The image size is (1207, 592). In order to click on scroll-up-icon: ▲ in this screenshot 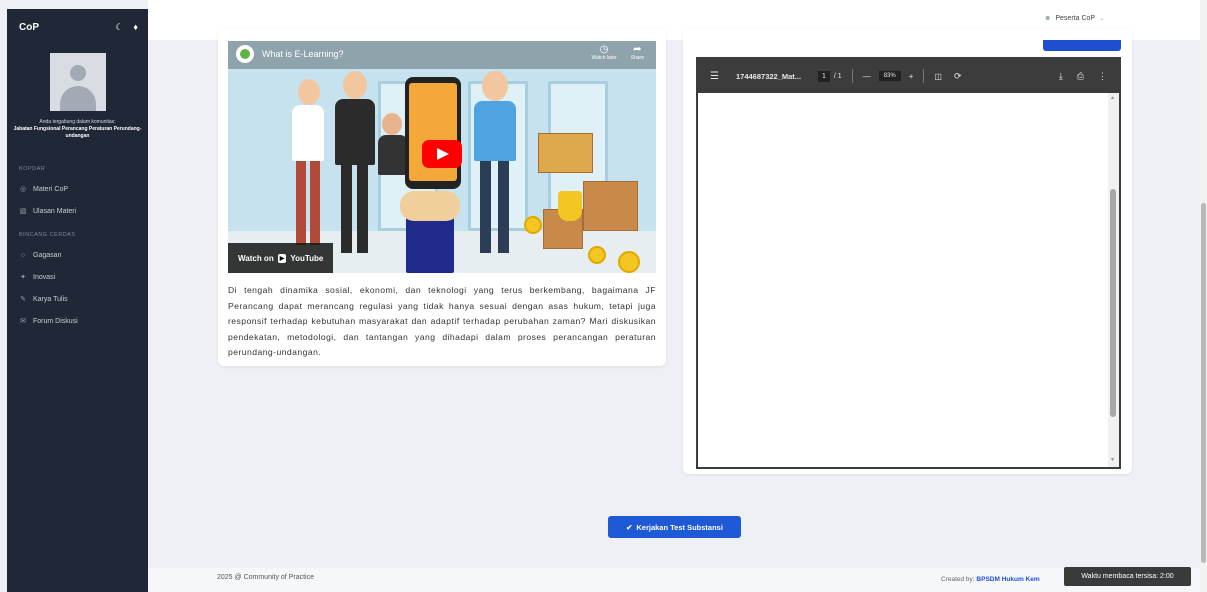, I will do `click(1112, 98)`.